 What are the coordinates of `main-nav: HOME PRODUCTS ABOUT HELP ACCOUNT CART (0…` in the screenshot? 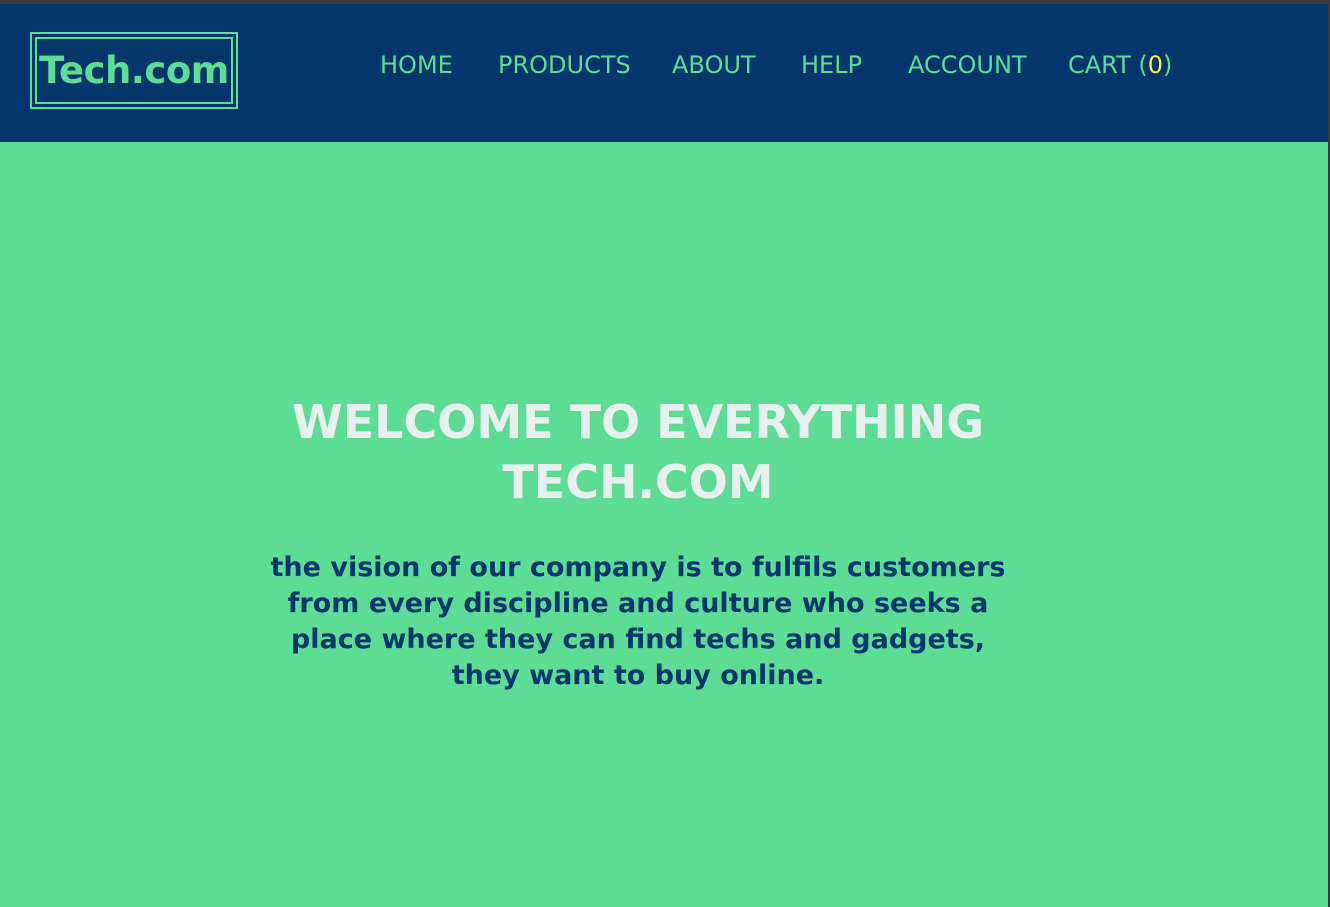 It's located at (664, 65).